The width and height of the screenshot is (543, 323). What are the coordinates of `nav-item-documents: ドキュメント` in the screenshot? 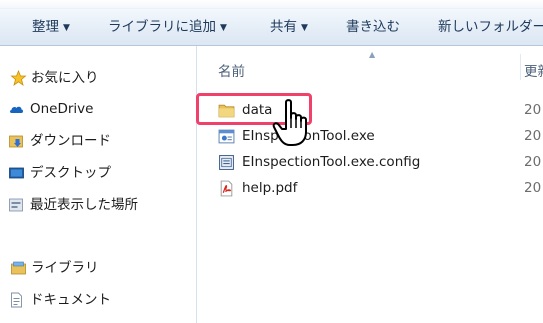 It's located at (61, 300).